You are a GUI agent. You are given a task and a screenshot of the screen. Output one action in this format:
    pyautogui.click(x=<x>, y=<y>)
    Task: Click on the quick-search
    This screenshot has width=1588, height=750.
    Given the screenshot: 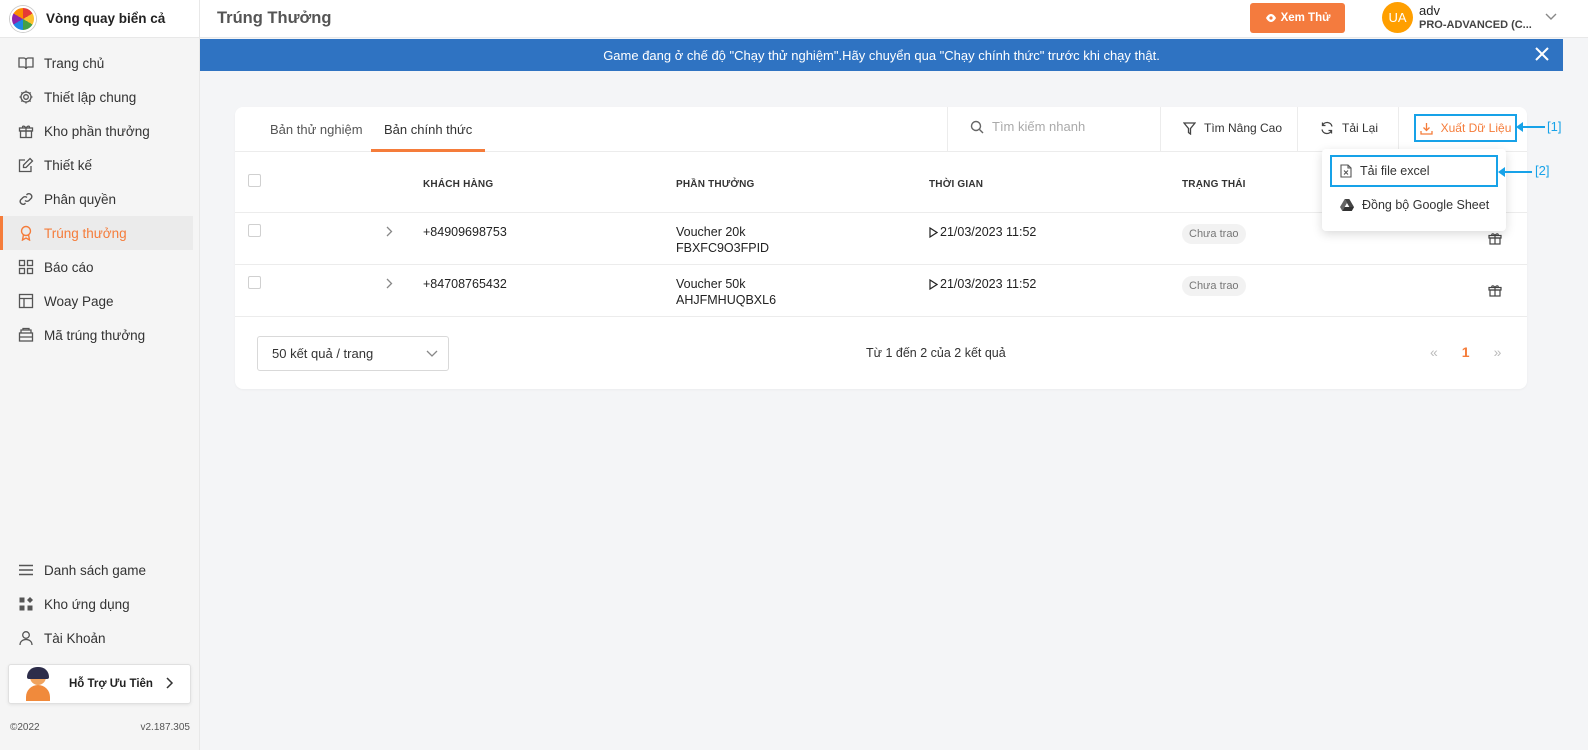 What is the action you would take?
    pyautogui.click(x=1066, y=126)
    